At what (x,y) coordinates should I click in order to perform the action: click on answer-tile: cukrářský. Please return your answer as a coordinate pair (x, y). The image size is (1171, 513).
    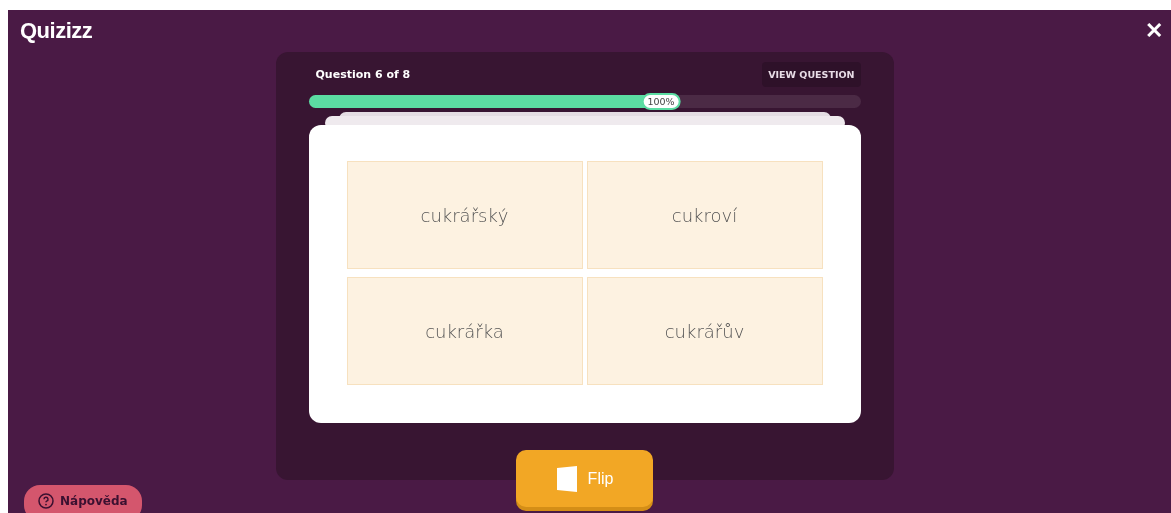
    Looking at the image, I should click on (464, 215).